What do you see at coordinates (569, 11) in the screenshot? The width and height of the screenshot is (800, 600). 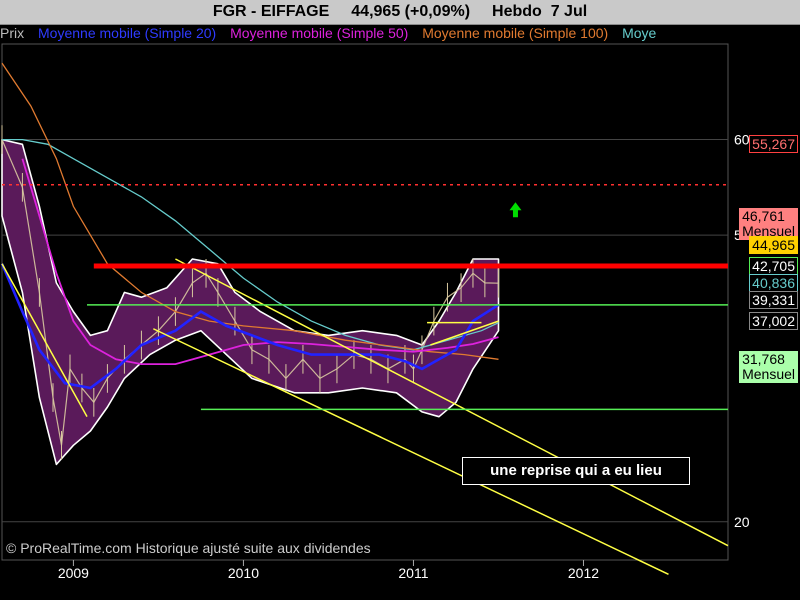 I see `date-label: 7 Jul` at bounding box center [569, 11].